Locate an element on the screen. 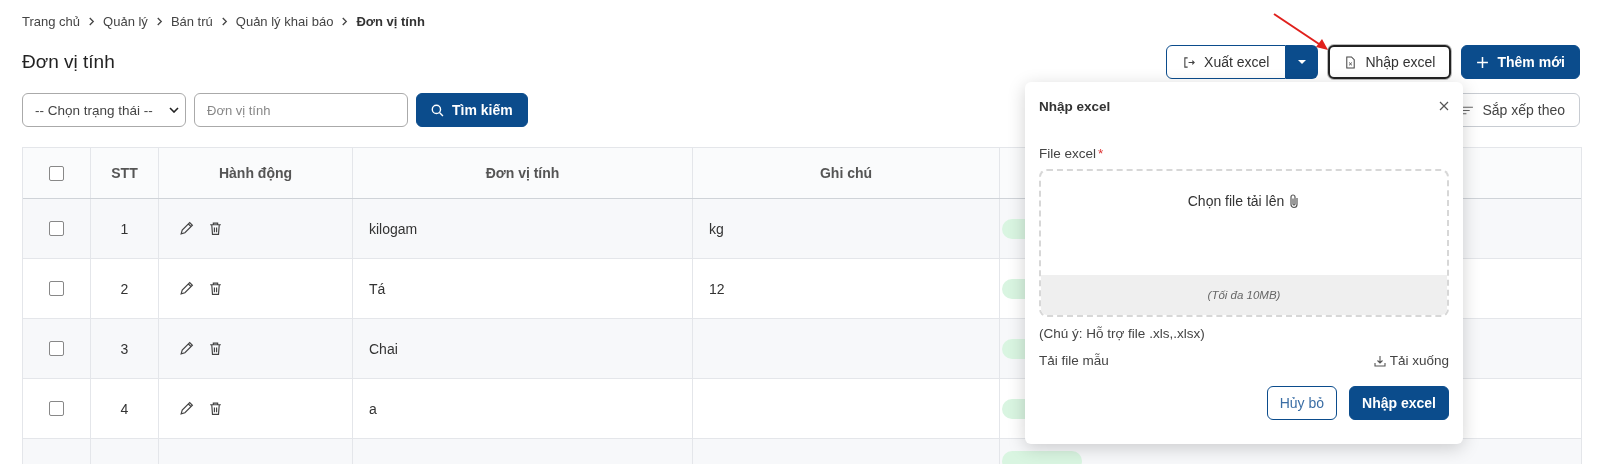 This screenshot has height=464, width=1600. column-header: Đơn vị tính is located at coordinates (523, 173).